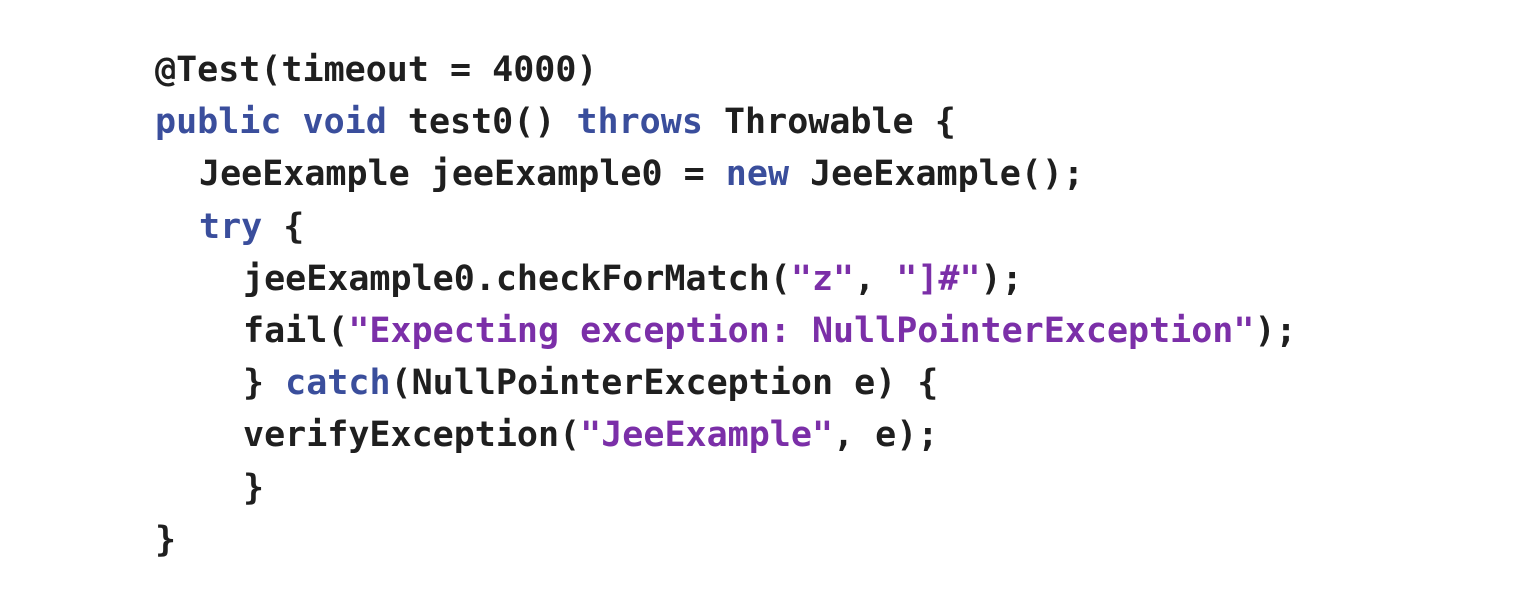 The height and width of the screenshot is (606, 1534). What do you see at coordinates (344, 122) in the screenshot?
I see `code-keyword: void` at bounding box center [344, 122].